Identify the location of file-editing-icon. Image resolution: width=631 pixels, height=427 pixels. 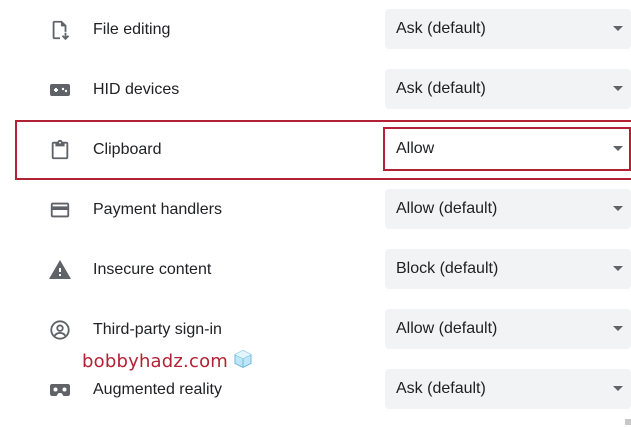
(60, 30).